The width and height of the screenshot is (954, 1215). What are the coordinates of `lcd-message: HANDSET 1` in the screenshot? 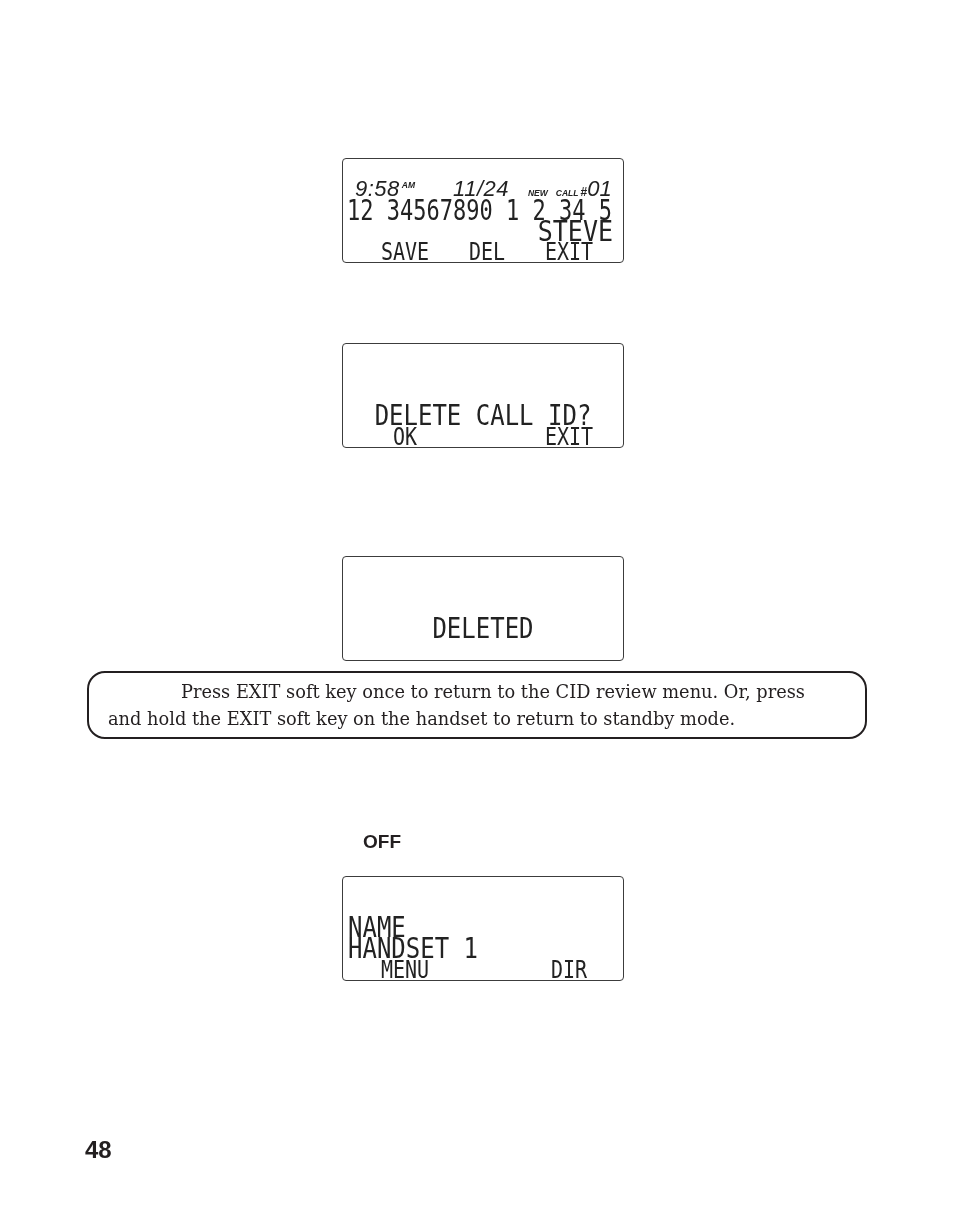 It's located at (413, 949).